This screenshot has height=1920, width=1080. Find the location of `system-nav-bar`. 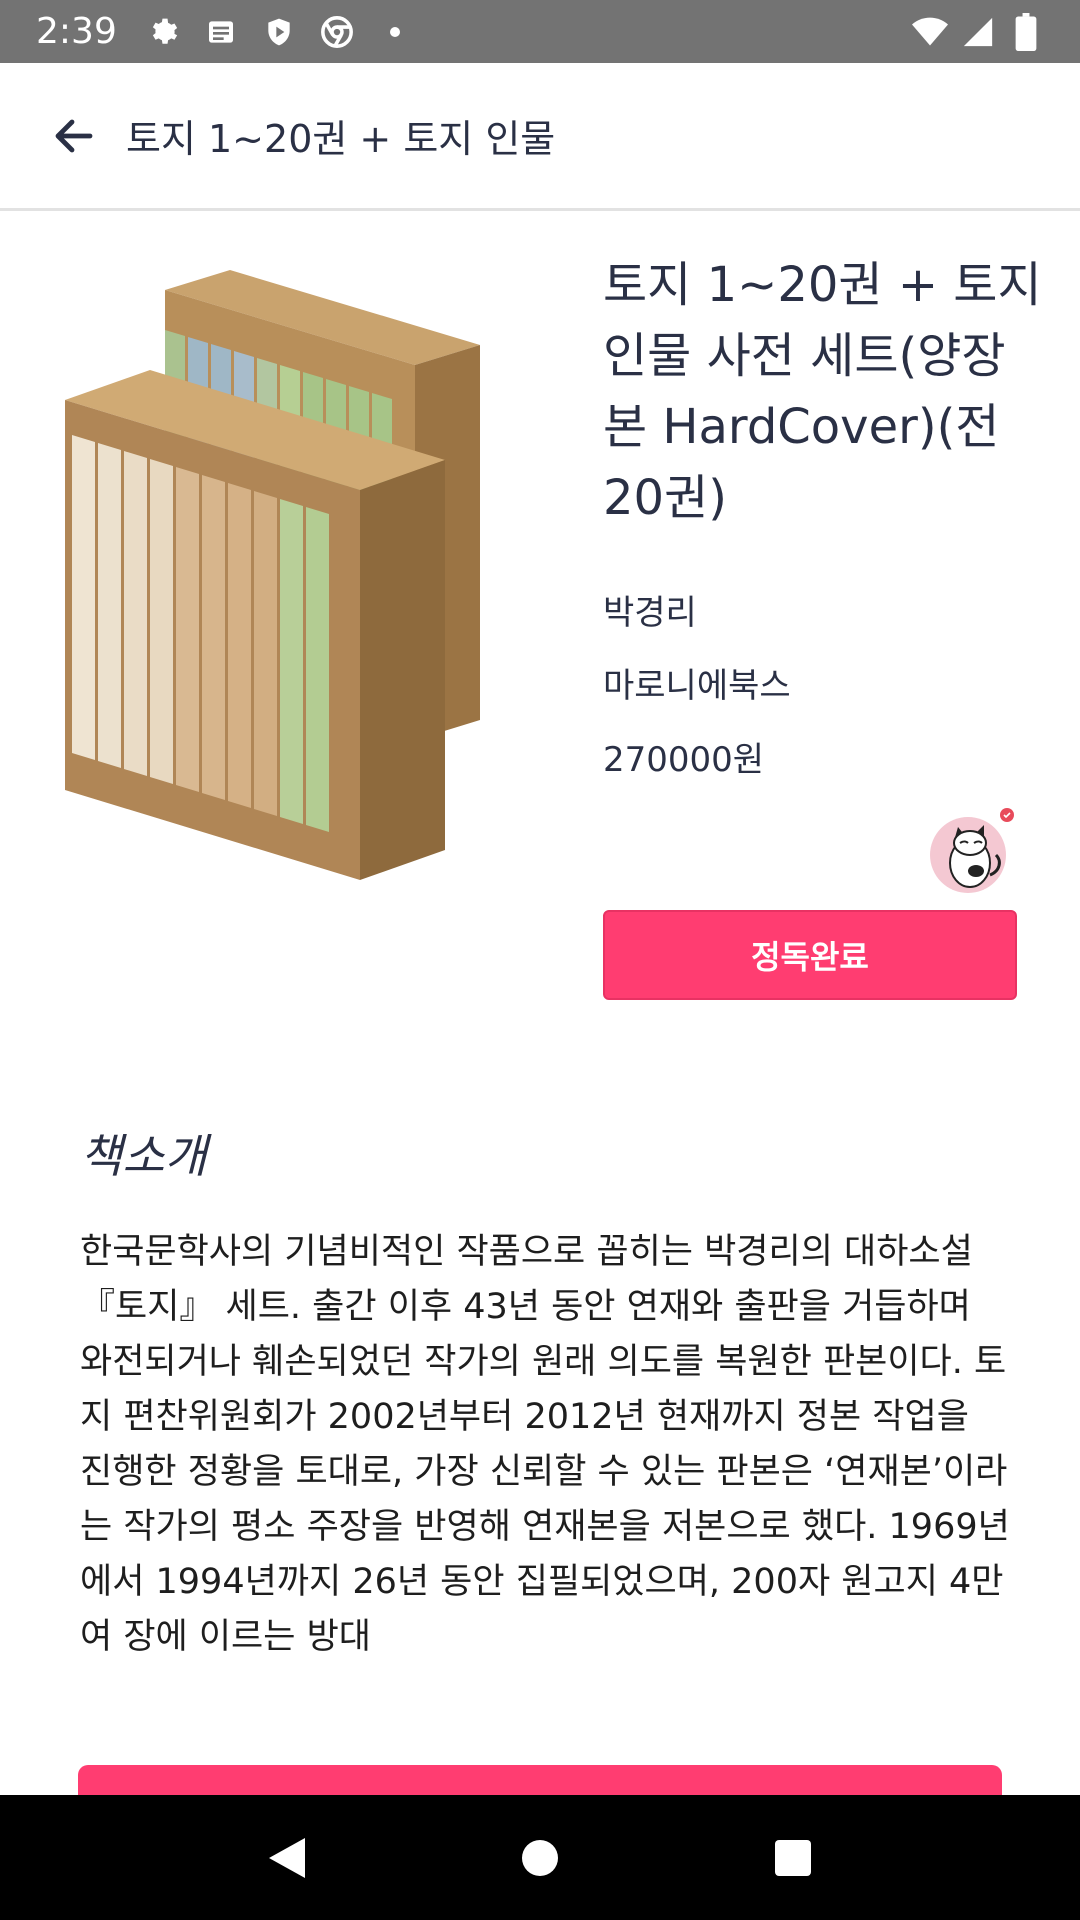

system-nav-bar is located at coordinates (540, 1857).